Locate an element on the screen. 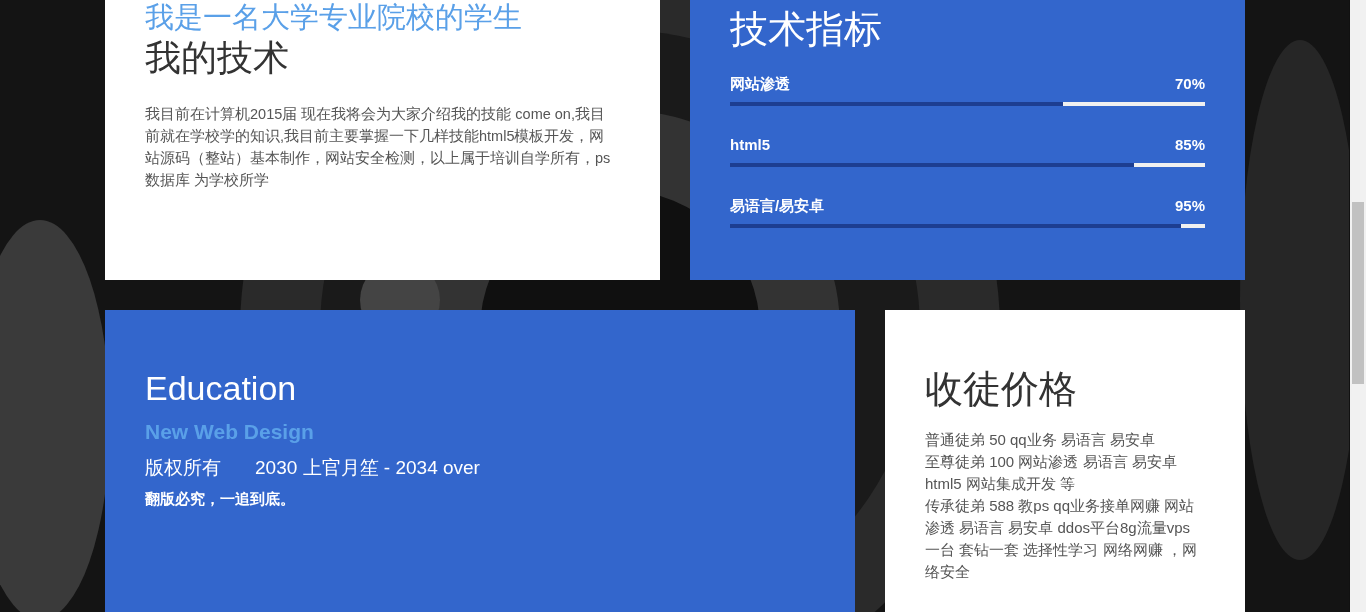 The height and width of the screenshot is (612, 1366). skill-name: 易语言/易安卓 is located at coordinates (777, 206).